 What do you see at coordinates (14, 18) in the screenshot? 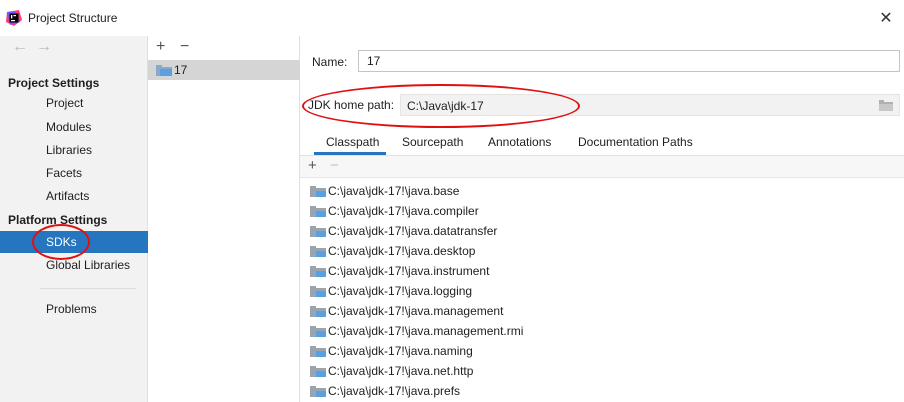
I see `intellij-app-icon` at bounding box center [14, 18].